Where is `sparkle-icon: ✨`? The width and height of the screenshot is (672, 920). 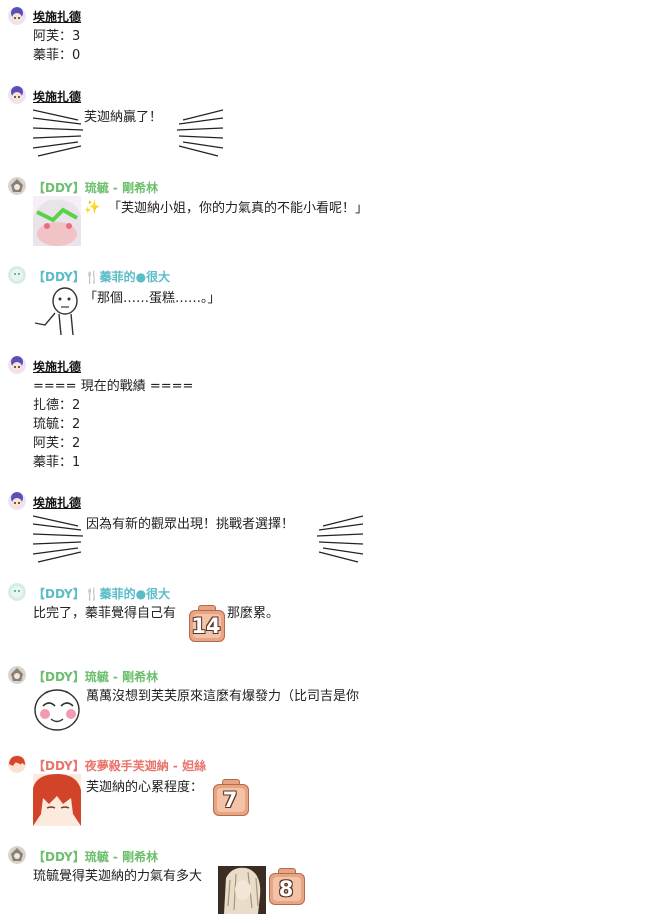
sparkle-icon: ✨ is located at coordinates (92, 207).